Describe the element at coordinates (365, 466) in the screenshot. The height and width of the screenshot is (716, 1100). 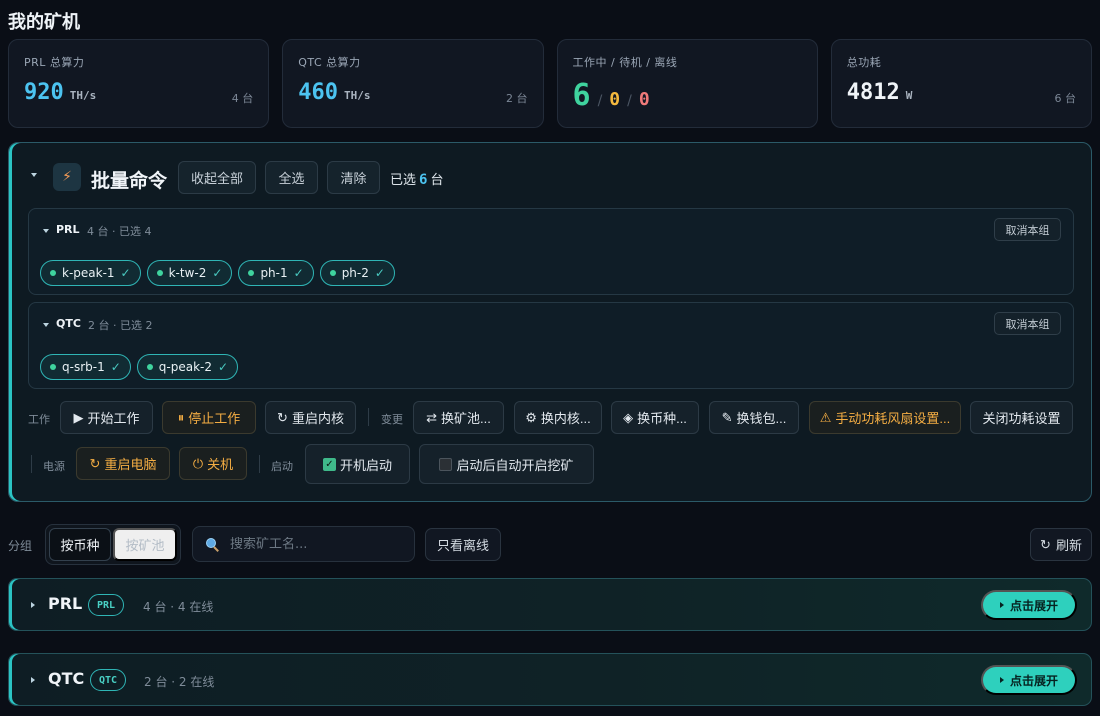
I see `boot-start-label: 开机启动` at that location.